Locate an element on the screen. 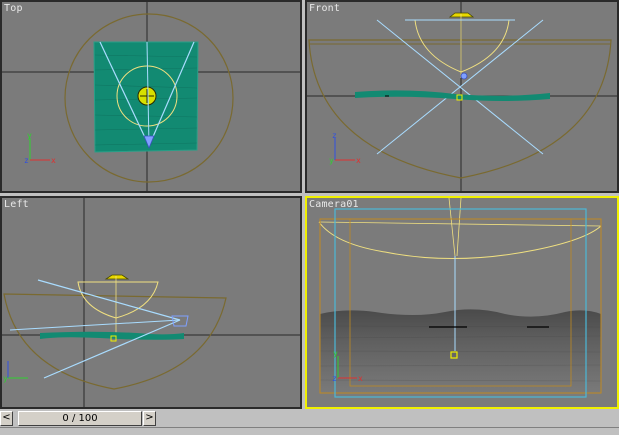 The image size is (619, 435). viewport-label-top: Top is located at coordinates (13, 8).